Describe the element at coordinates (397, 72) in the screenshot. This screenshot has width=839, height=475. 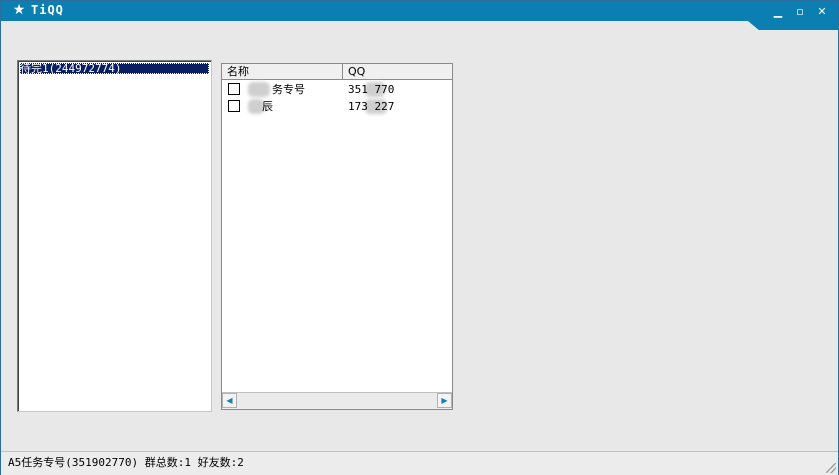
I see `column-header-qq: QQ` at that location.